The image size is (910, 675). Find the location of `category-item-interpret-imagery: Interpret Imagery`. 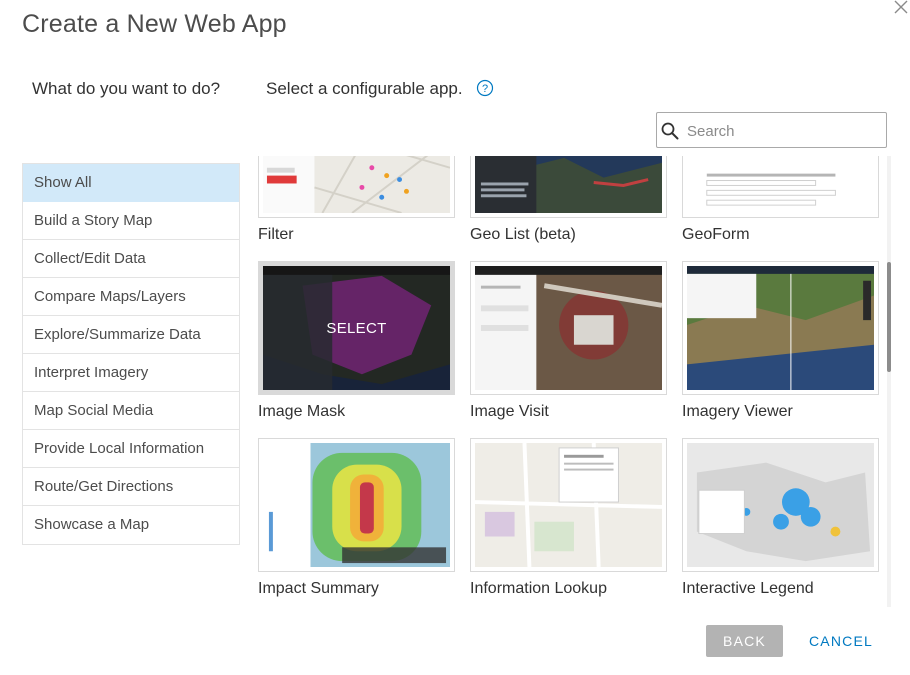

category-item-interpret-imagery: Interpret Imagery is located at coordinates (131, 373).